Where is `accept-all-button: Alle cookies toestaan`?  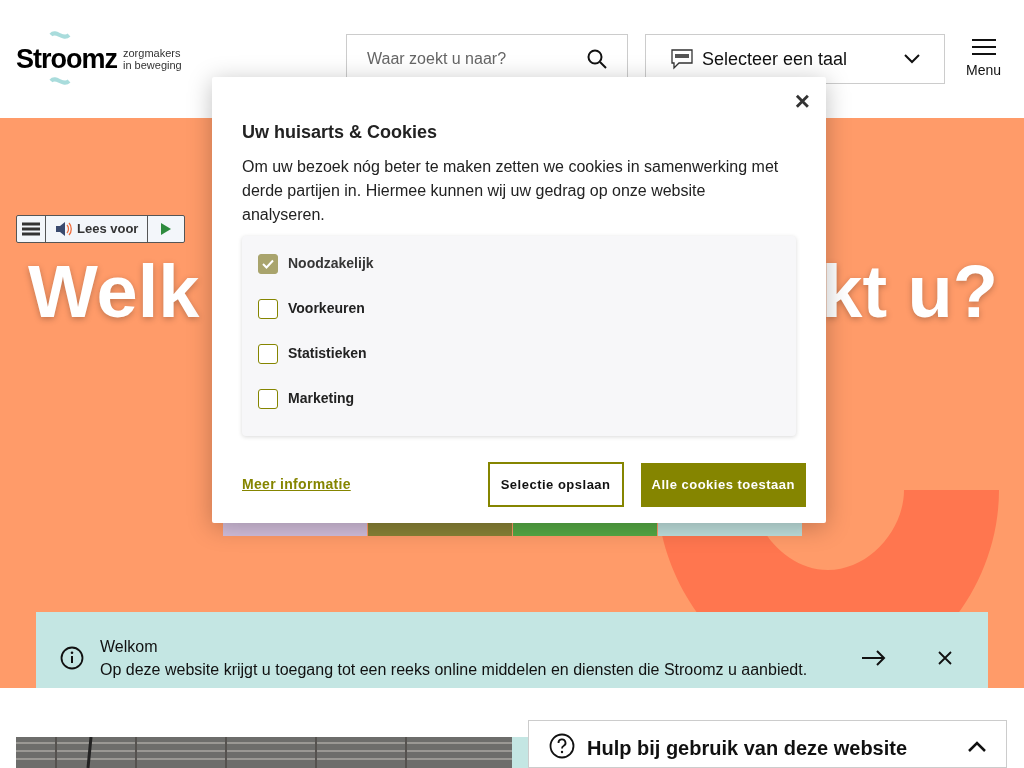
accept-all-button: Alle cookies toestaan is located at coordinates (723, 484).